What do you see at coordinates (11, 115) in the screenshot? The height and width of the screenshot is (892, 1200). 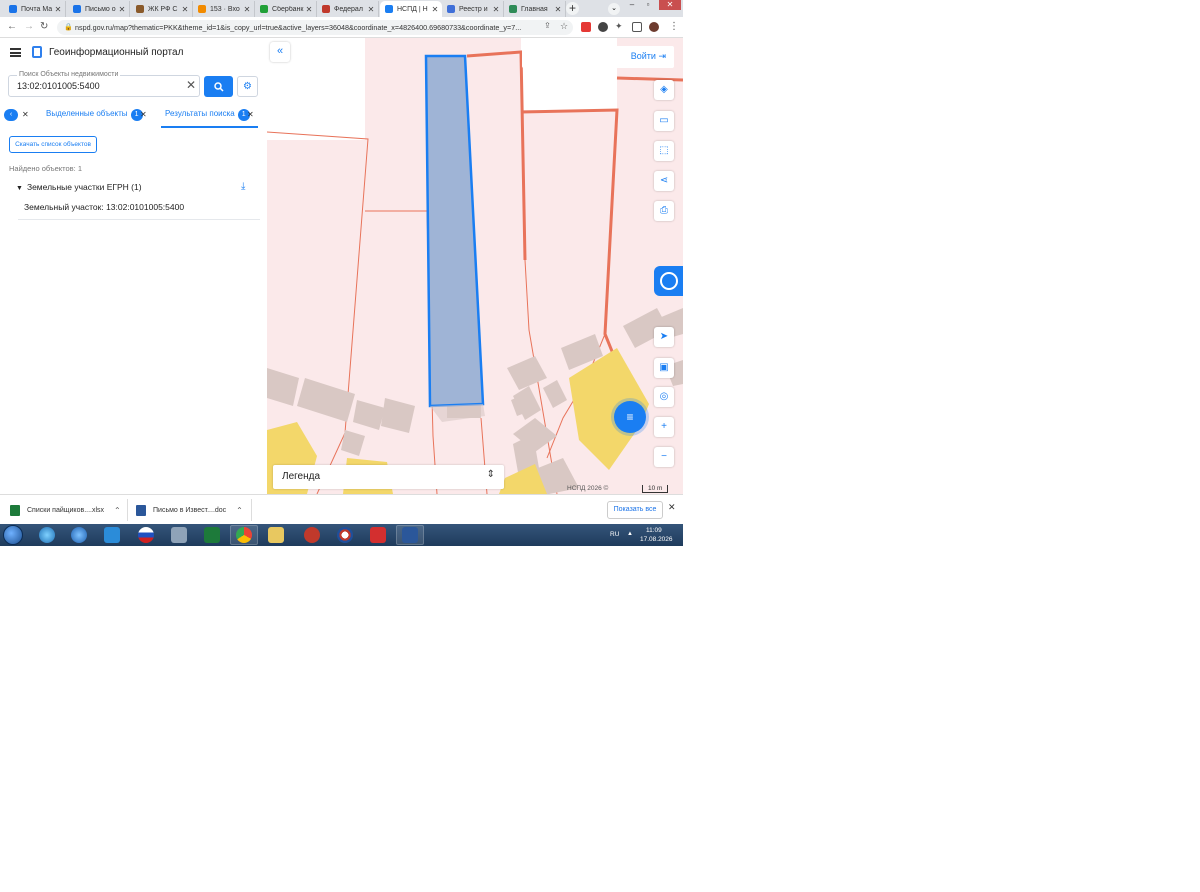 I see `tabs-scroll-left-icon: ‹` at bounding box center [11, 115].